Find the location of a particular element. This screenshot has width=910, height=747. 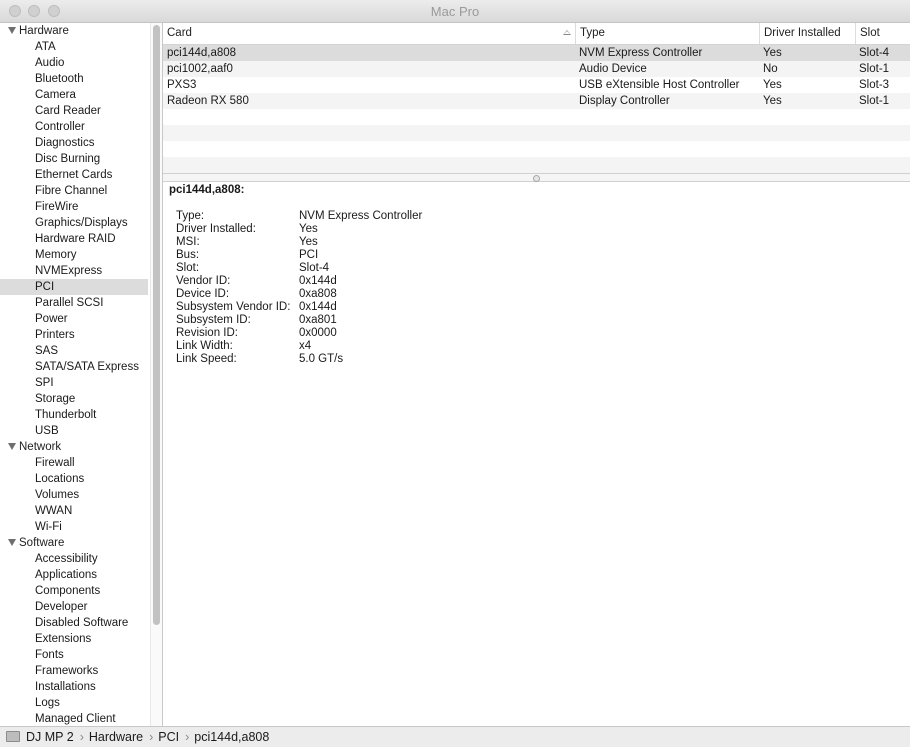

cell-type: Display Controller is located at coordinates (624, 101).